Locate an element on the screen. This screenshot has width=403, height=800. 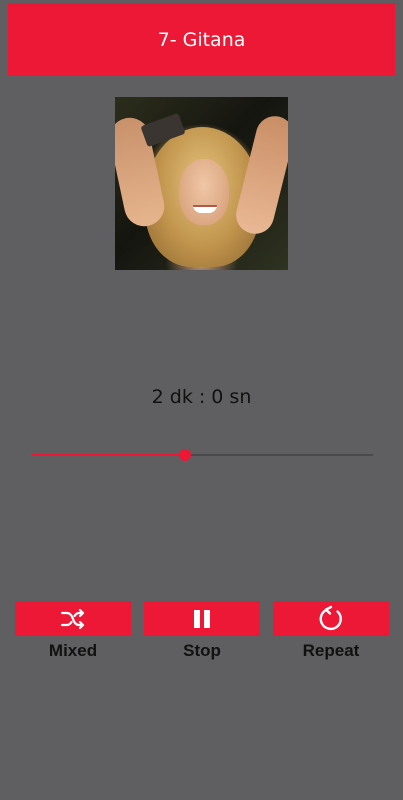
repeat-icon is located at coordinates (330, 617).